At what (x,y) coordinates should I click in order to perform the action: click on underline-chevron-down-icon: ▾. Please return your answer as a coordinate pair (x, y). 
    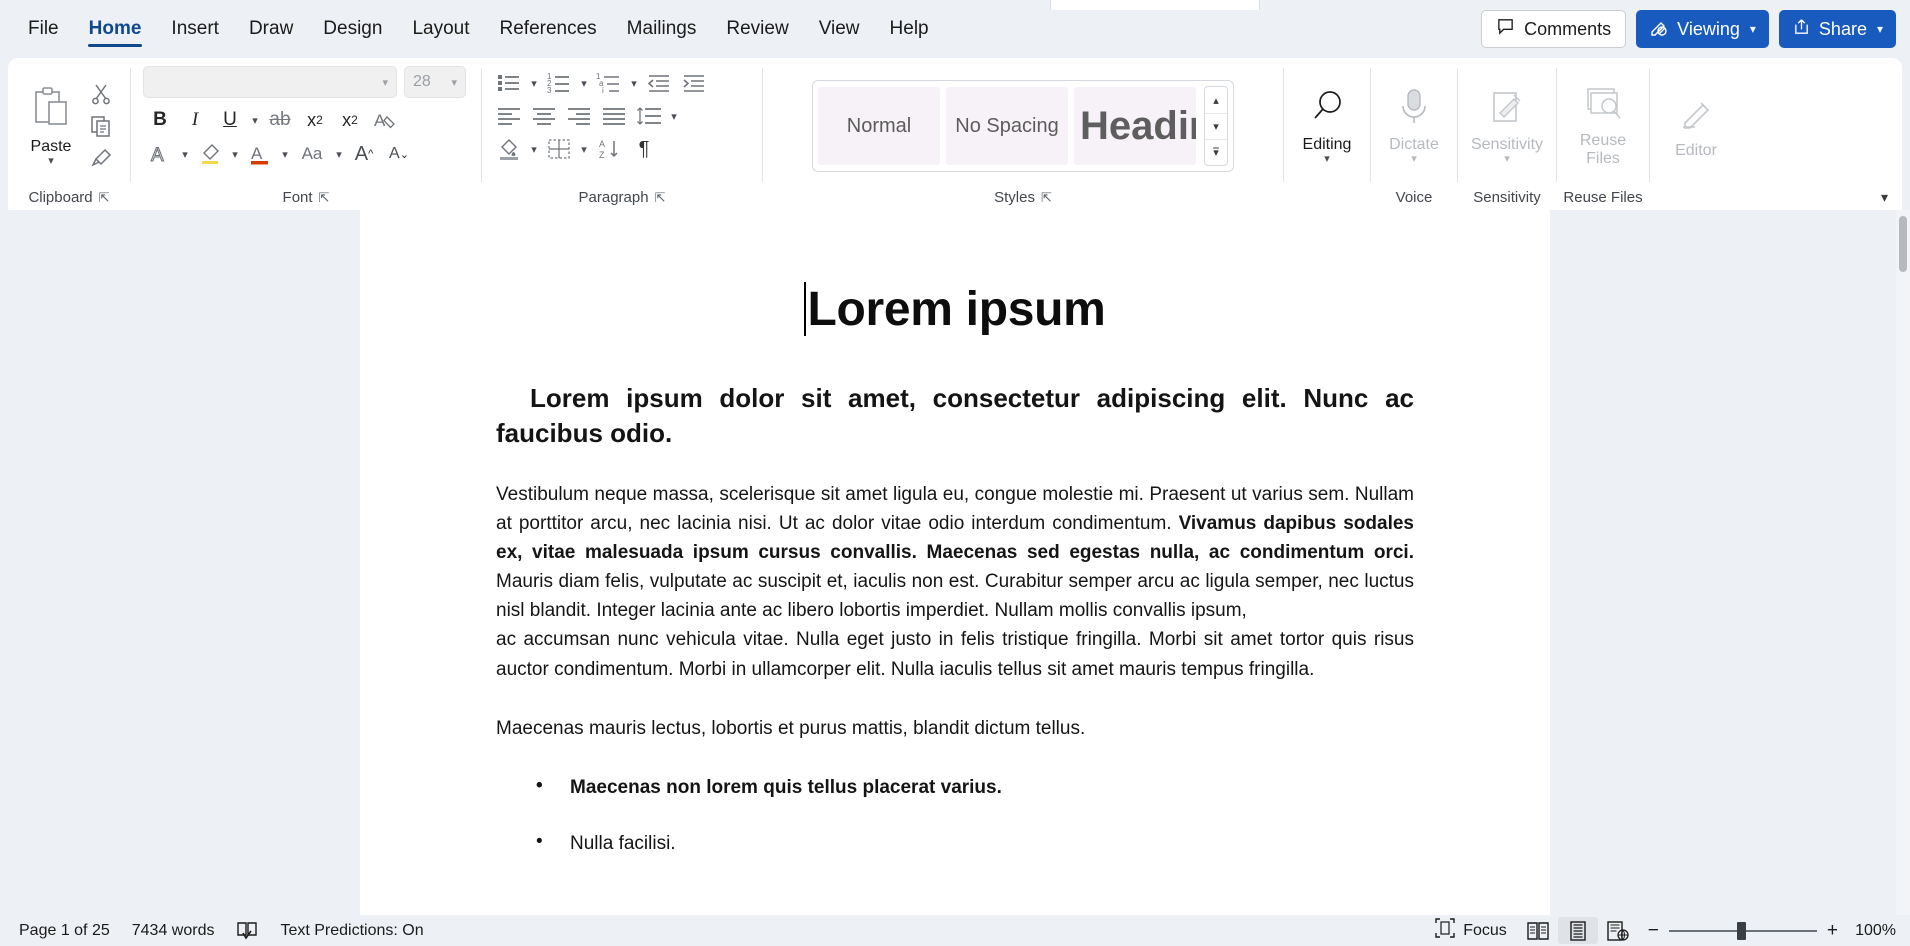
    Looking at the image, I should click on (255, 120).